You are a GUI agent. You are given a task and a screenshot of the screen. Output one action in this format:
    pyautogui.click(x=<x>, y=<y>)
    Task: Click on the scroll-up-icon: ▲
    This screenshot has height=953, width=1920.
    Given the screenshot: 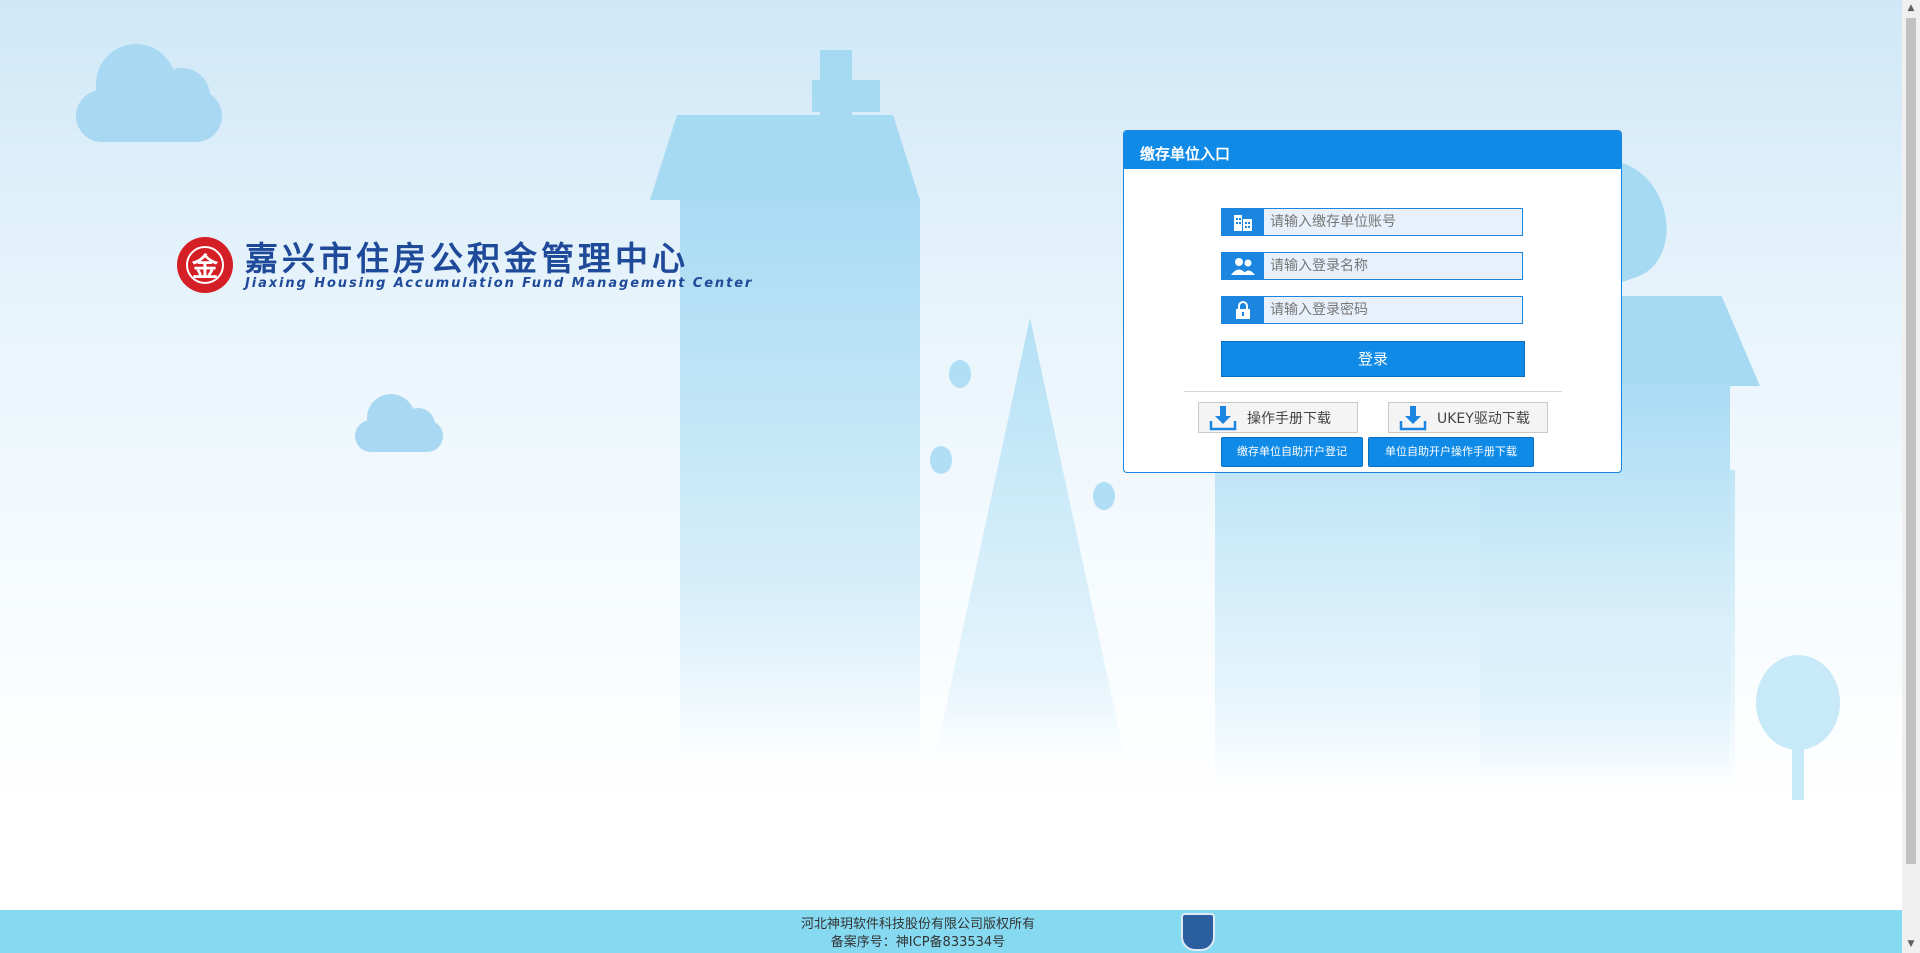 What is the action you would take?
    pyautogui.click(x=1911, y=8)
    